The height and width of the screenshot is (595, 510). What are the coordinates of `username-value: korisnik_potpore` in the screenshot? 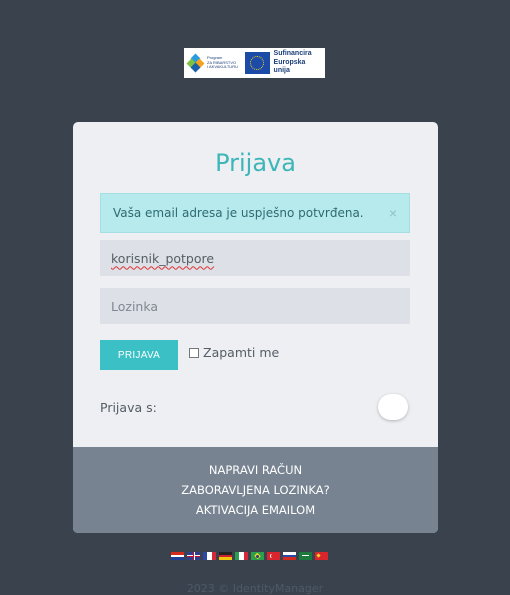 It's located at (163, 258).